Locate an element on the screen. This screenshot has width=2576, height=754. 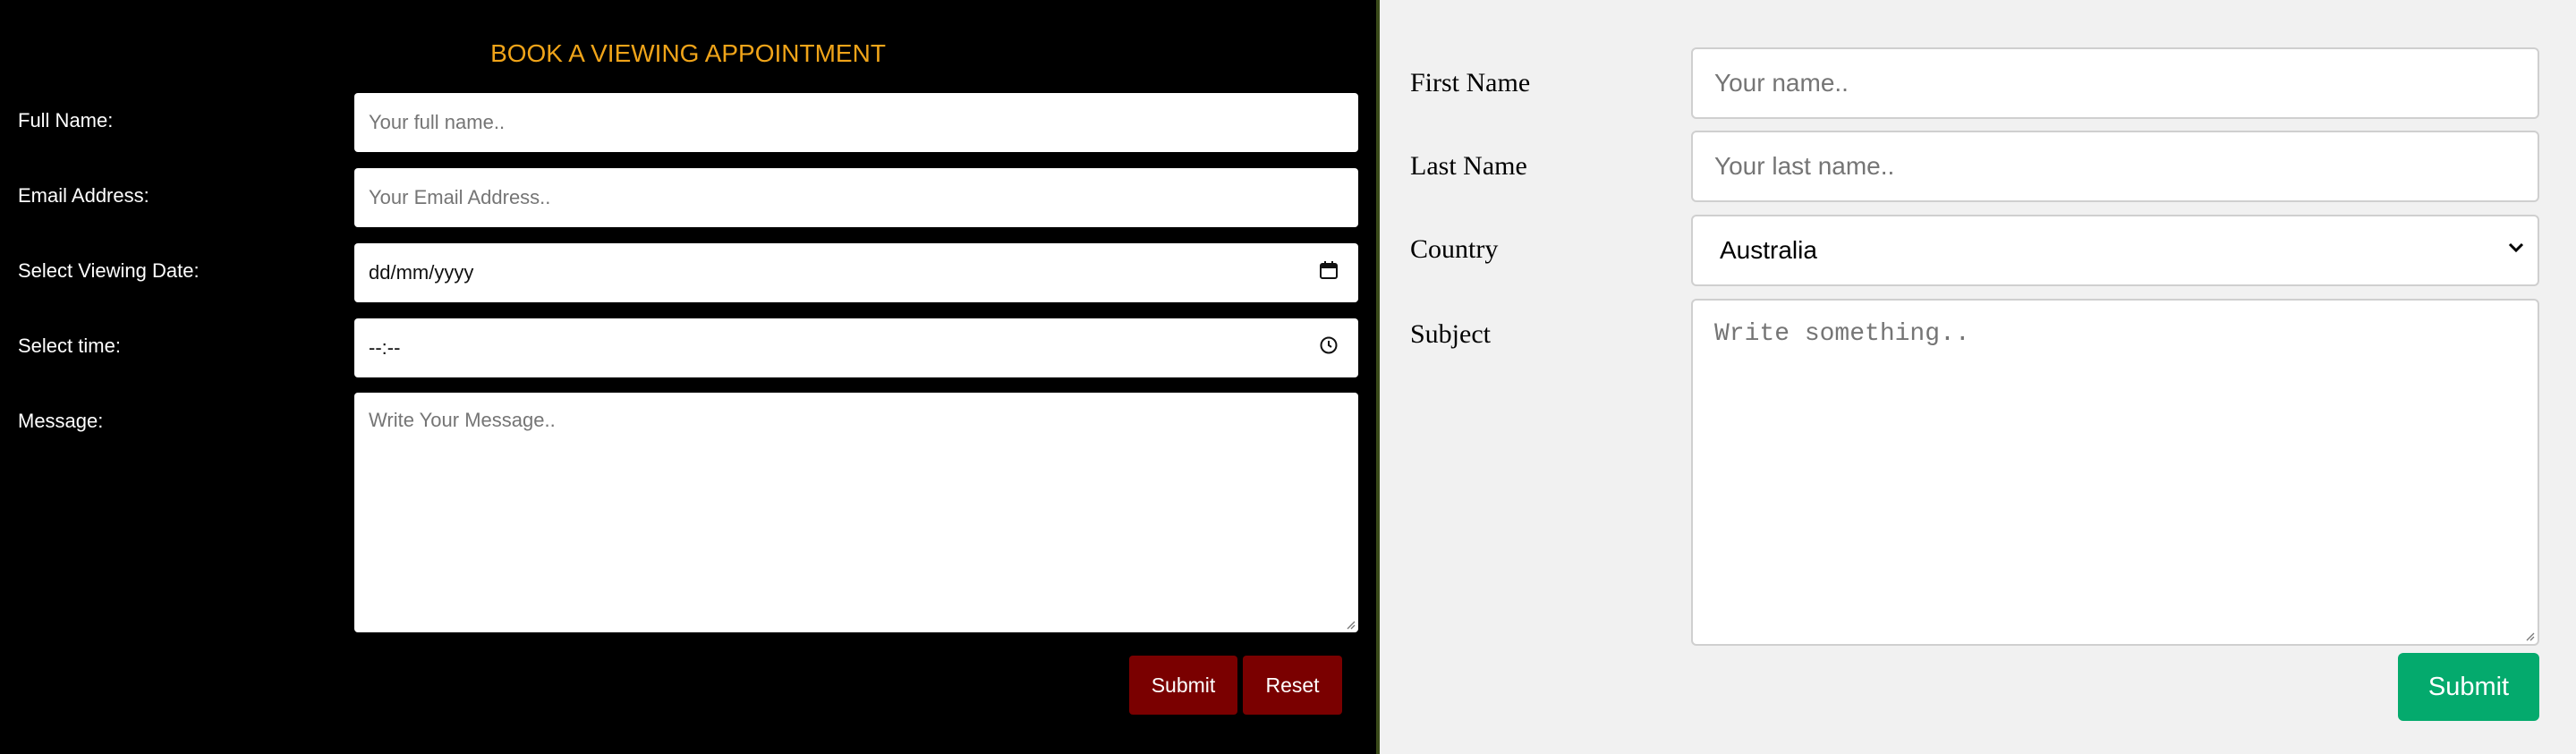
first-name-input: Your name.. is located at coordinates (2115, 83).